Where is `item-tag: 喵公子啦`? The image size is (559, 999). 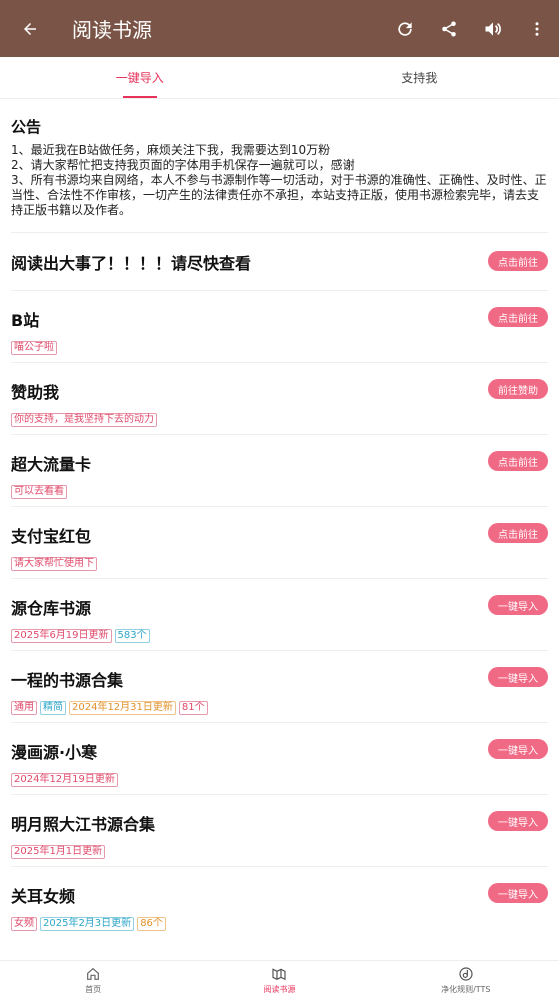 item-tag: 喵公子啦 is located at coordinates (34, 348).